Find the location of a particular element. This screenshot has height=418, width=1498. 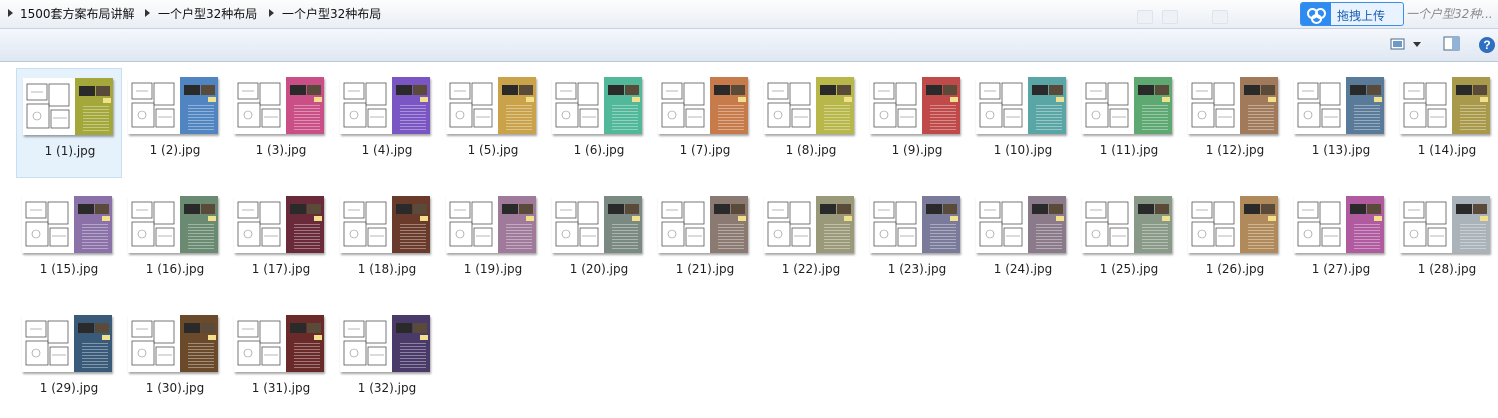

file-item: 1 (10).jpg is located at coordinates (1023, 123).